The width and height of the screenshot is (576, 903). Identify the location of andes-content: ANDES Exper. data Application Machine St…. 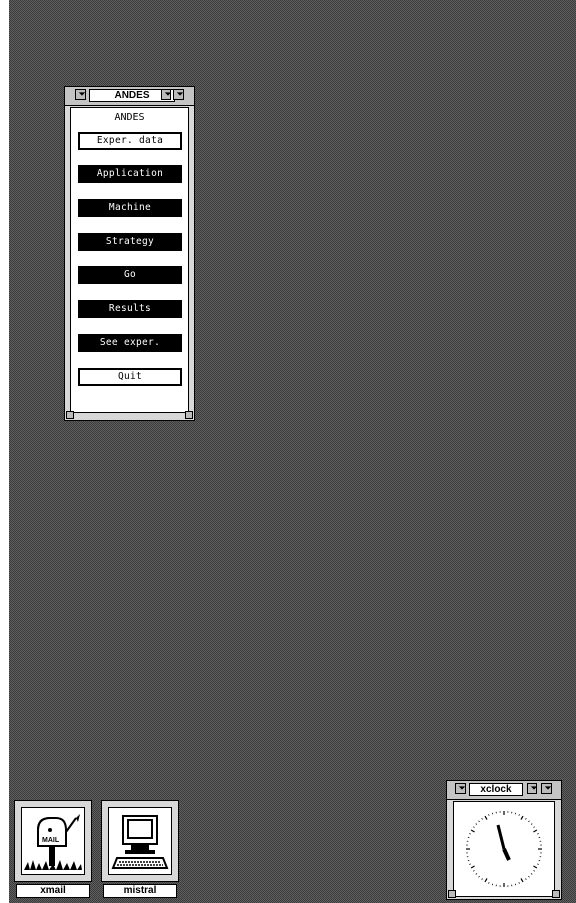
(129, 260).